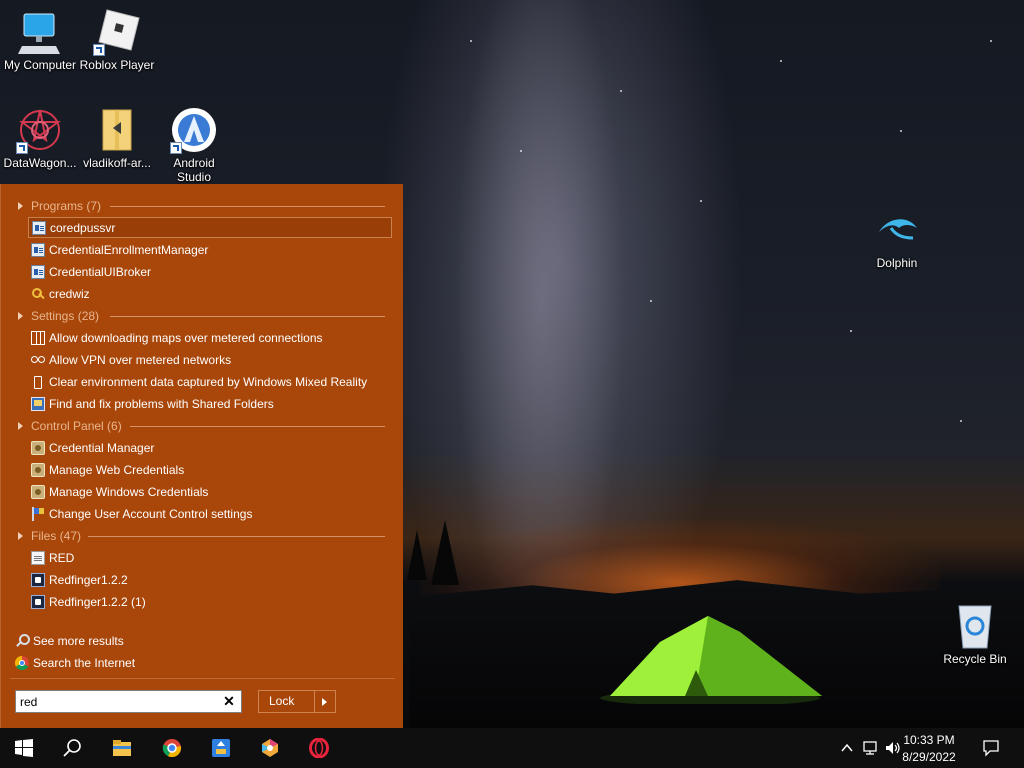 The width and height of the screenshot is (1024, 768). Describe the element at coordinates (282, 701) in the screenshot. I see `lock-label: Lock` at that location.